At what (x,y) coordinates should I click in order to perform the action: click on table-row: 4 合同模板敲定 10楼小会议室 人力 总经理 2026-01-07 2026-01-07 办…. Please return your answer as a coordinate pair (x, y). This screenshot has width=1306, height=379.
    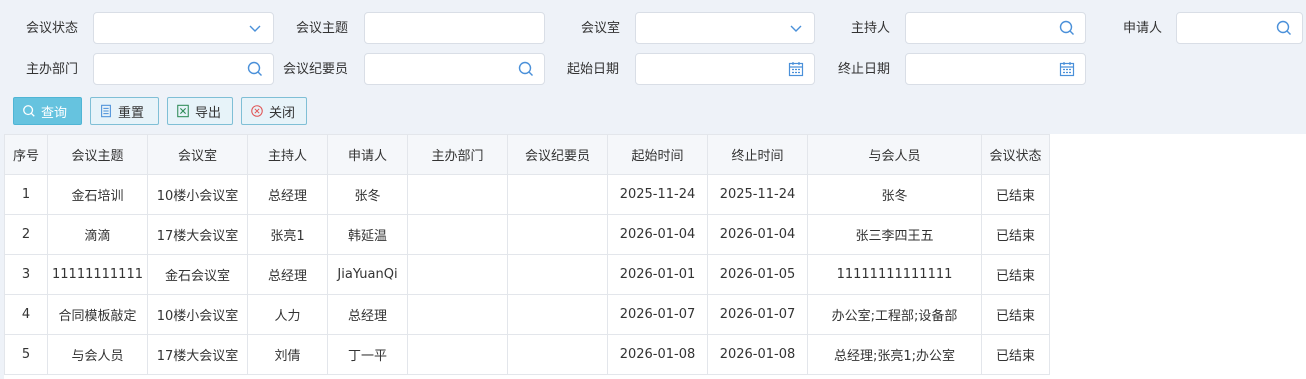
    Looking at the image, I should click on (527, 314).